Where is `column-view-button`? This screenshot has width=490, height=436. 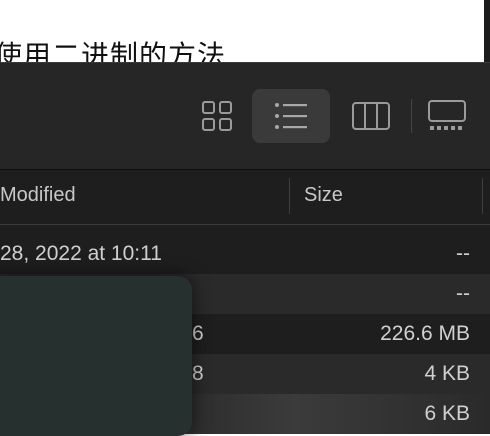 column-view-button is located at coordinates (371, 116).